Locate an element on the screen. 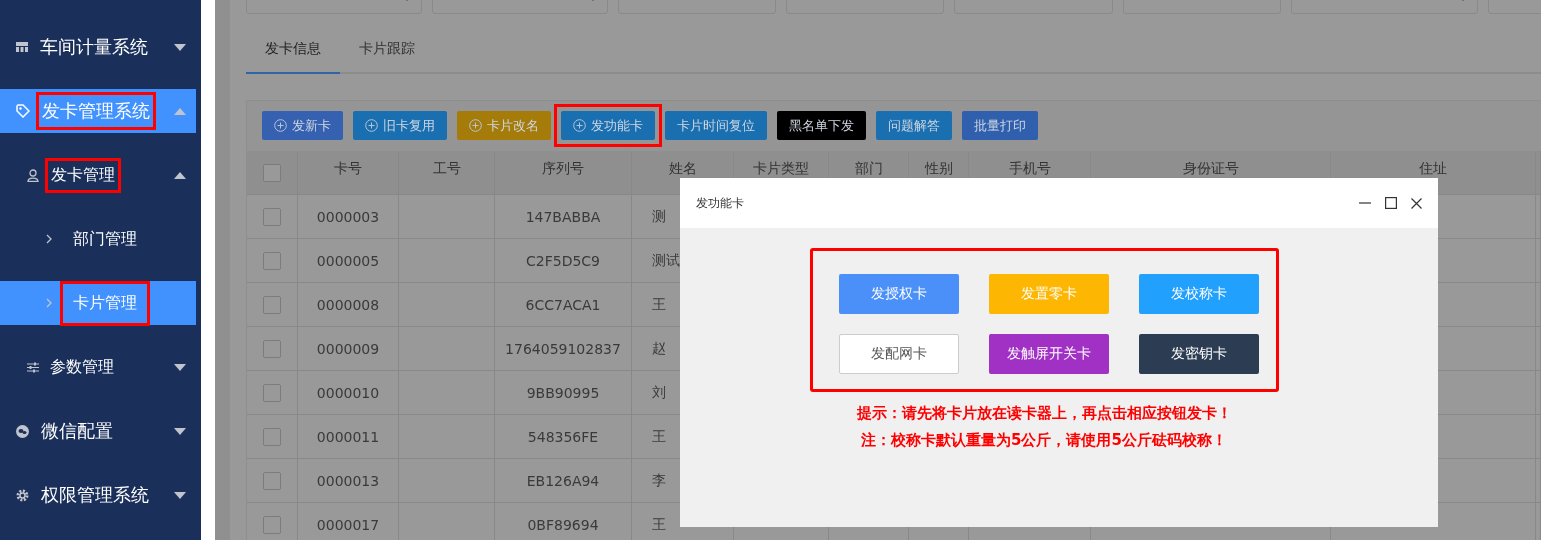 The image size is (1541, 540). menu-label: 权限管理系统 is located at coordinates (95, 495).